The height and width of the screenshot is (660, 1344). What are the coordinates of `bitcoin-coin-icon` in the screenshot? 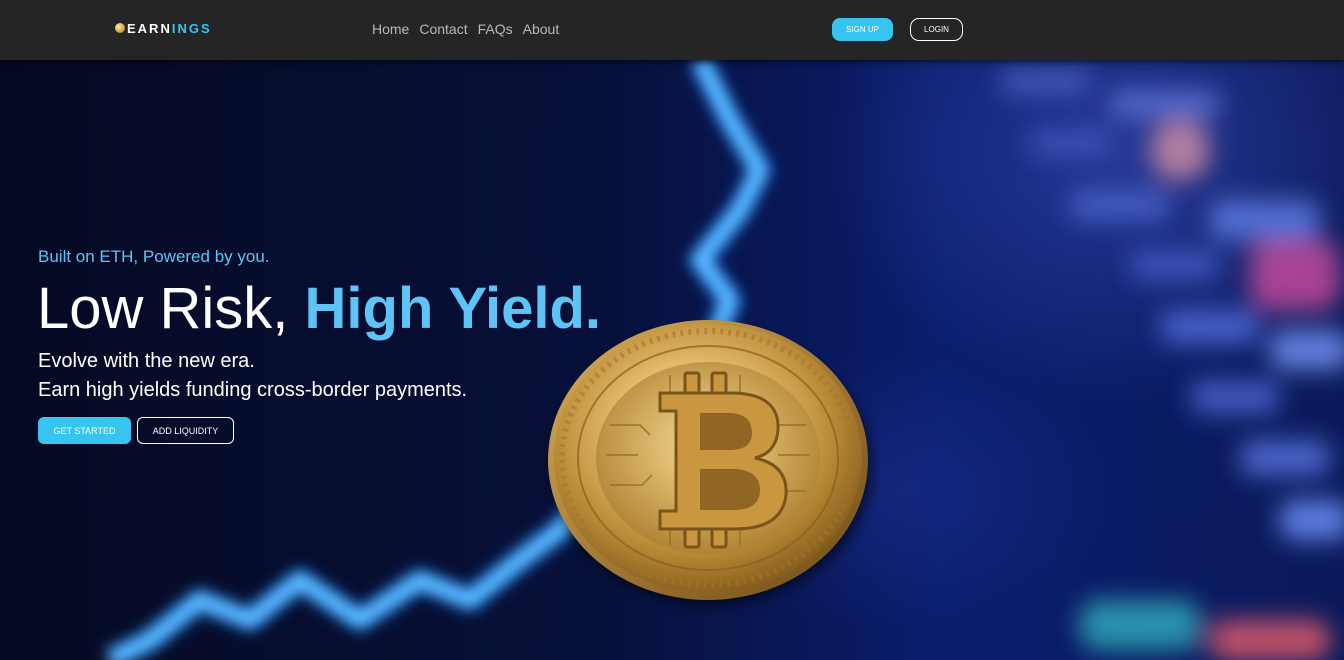 It's located at (710, 462).